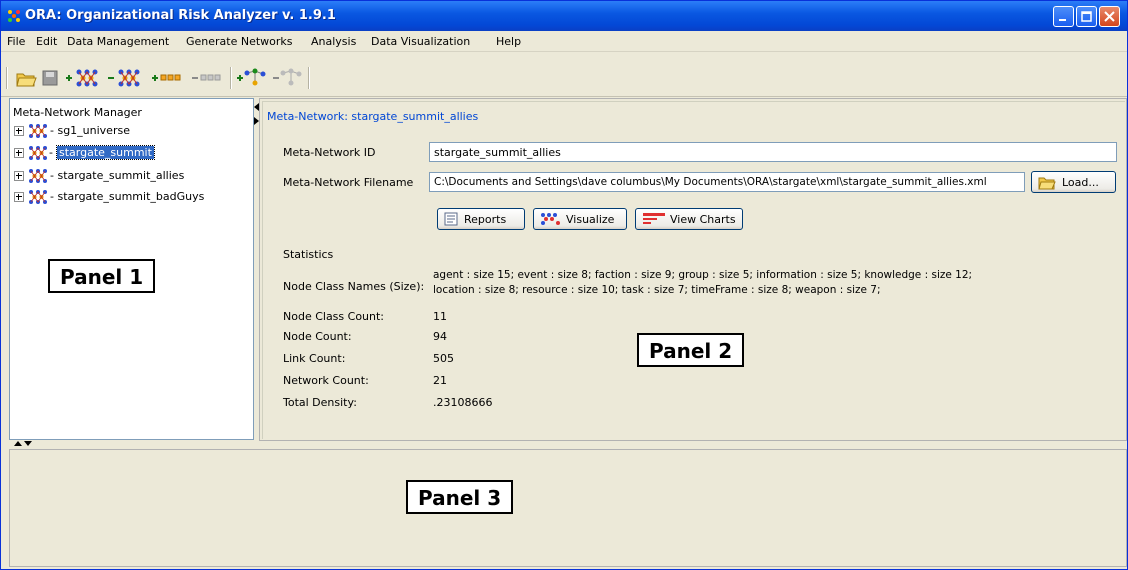 The height and width of the screenshot is (570, 1128). What do you see at coordinates (23, 443) in the screenshot?
I see `split-pane-arrows-horizontal-icon` at bounding box center [23, 443].